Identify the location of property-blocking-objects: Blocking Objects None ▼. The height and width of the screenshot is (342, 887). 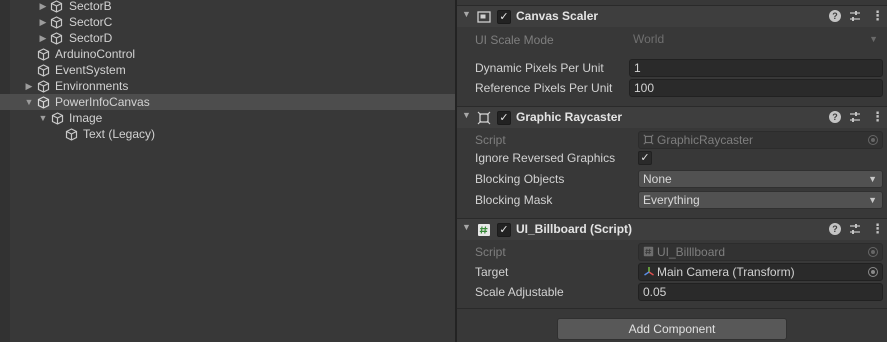
(672, 179).